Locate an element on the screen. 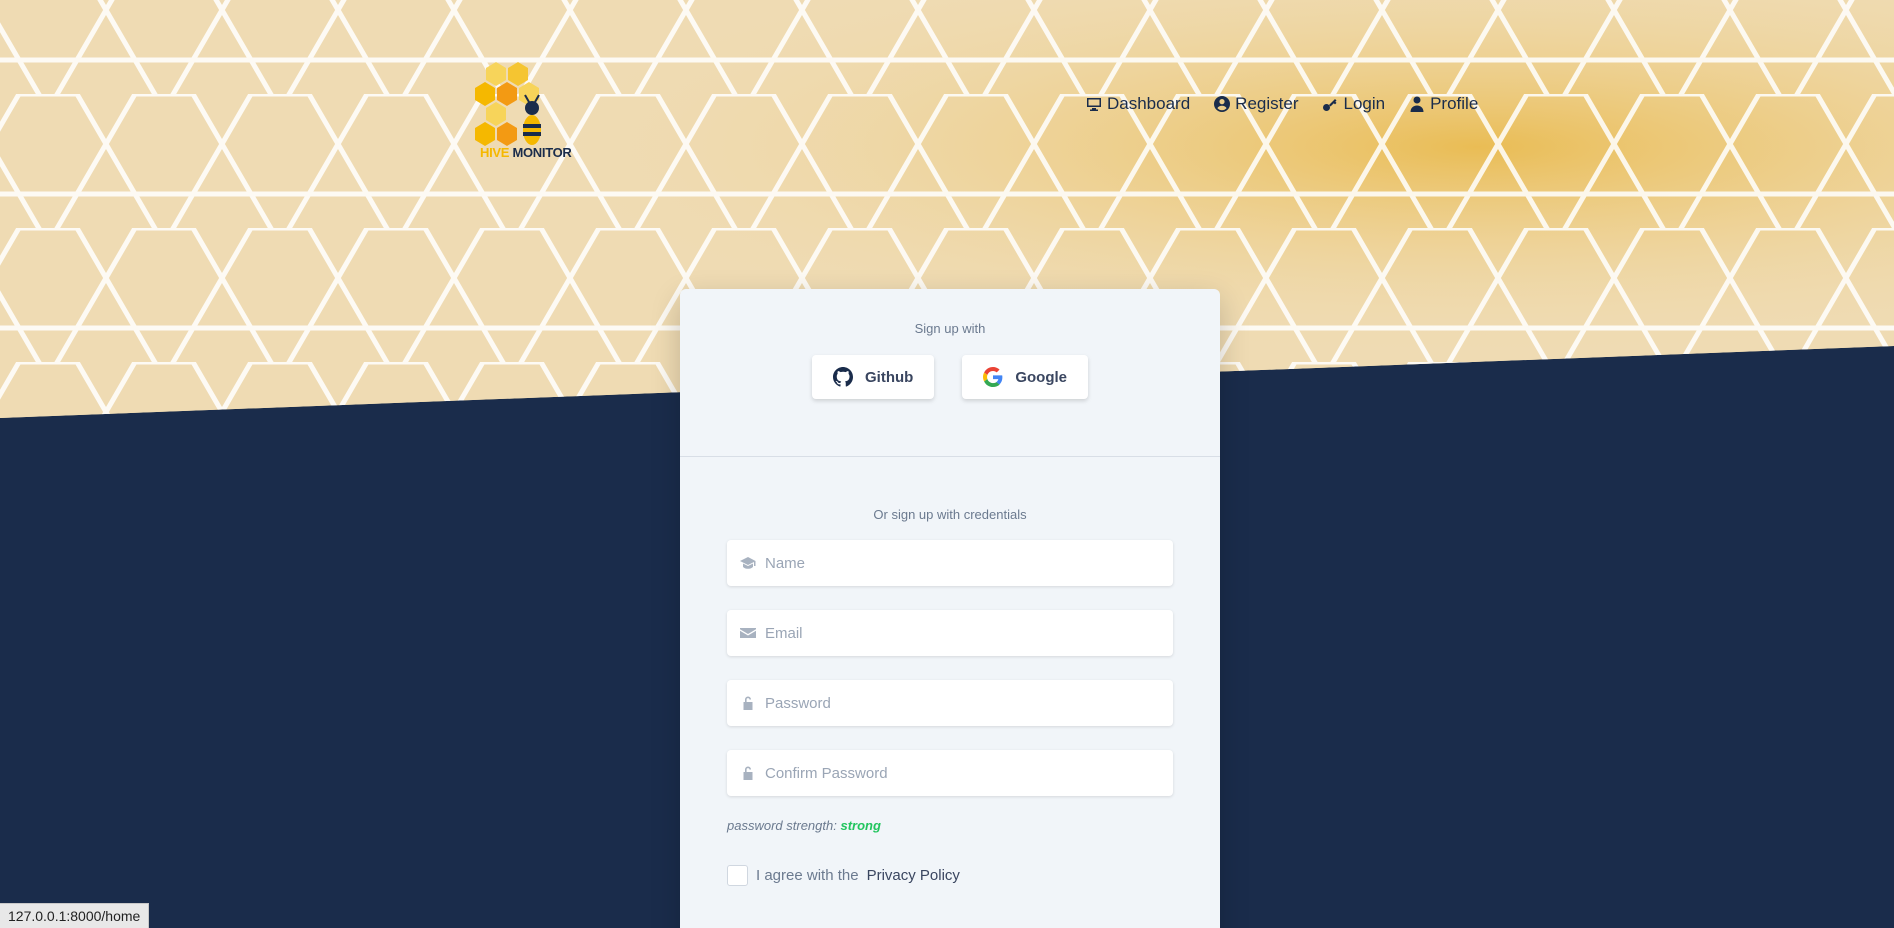 This screenshot has width=1894, height=928. email-input is located at coordinates (950, 633).